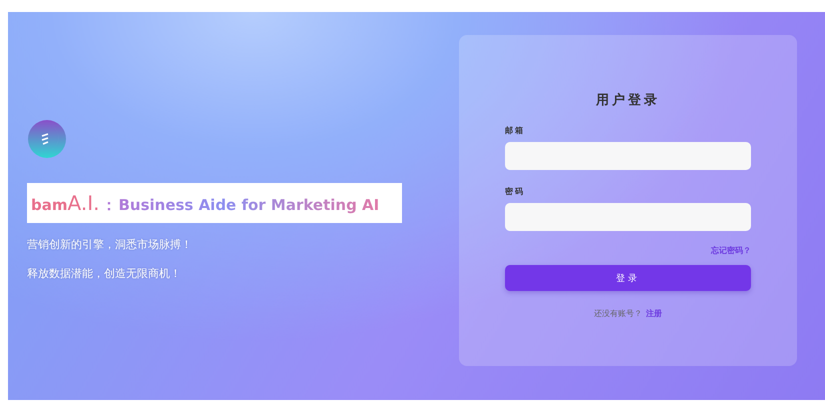  Describe the element at coordinates (515, 191) in the screenshot. I see `field-label: 密码` at that location.